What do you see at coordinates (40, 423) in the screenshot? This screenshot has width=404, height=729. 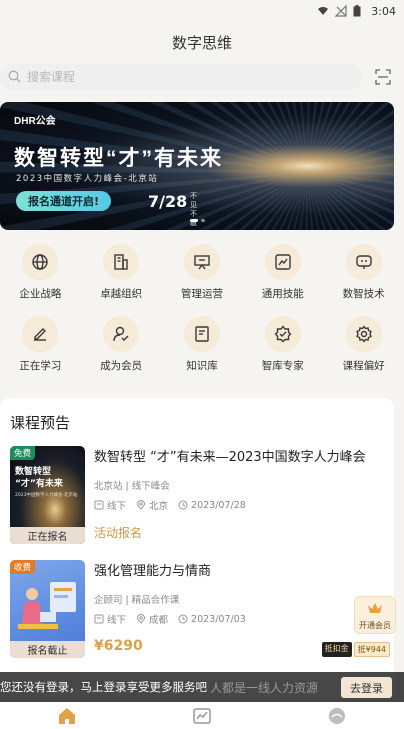 I see `section-title: 课程预告` at bounding box center [40, 423].